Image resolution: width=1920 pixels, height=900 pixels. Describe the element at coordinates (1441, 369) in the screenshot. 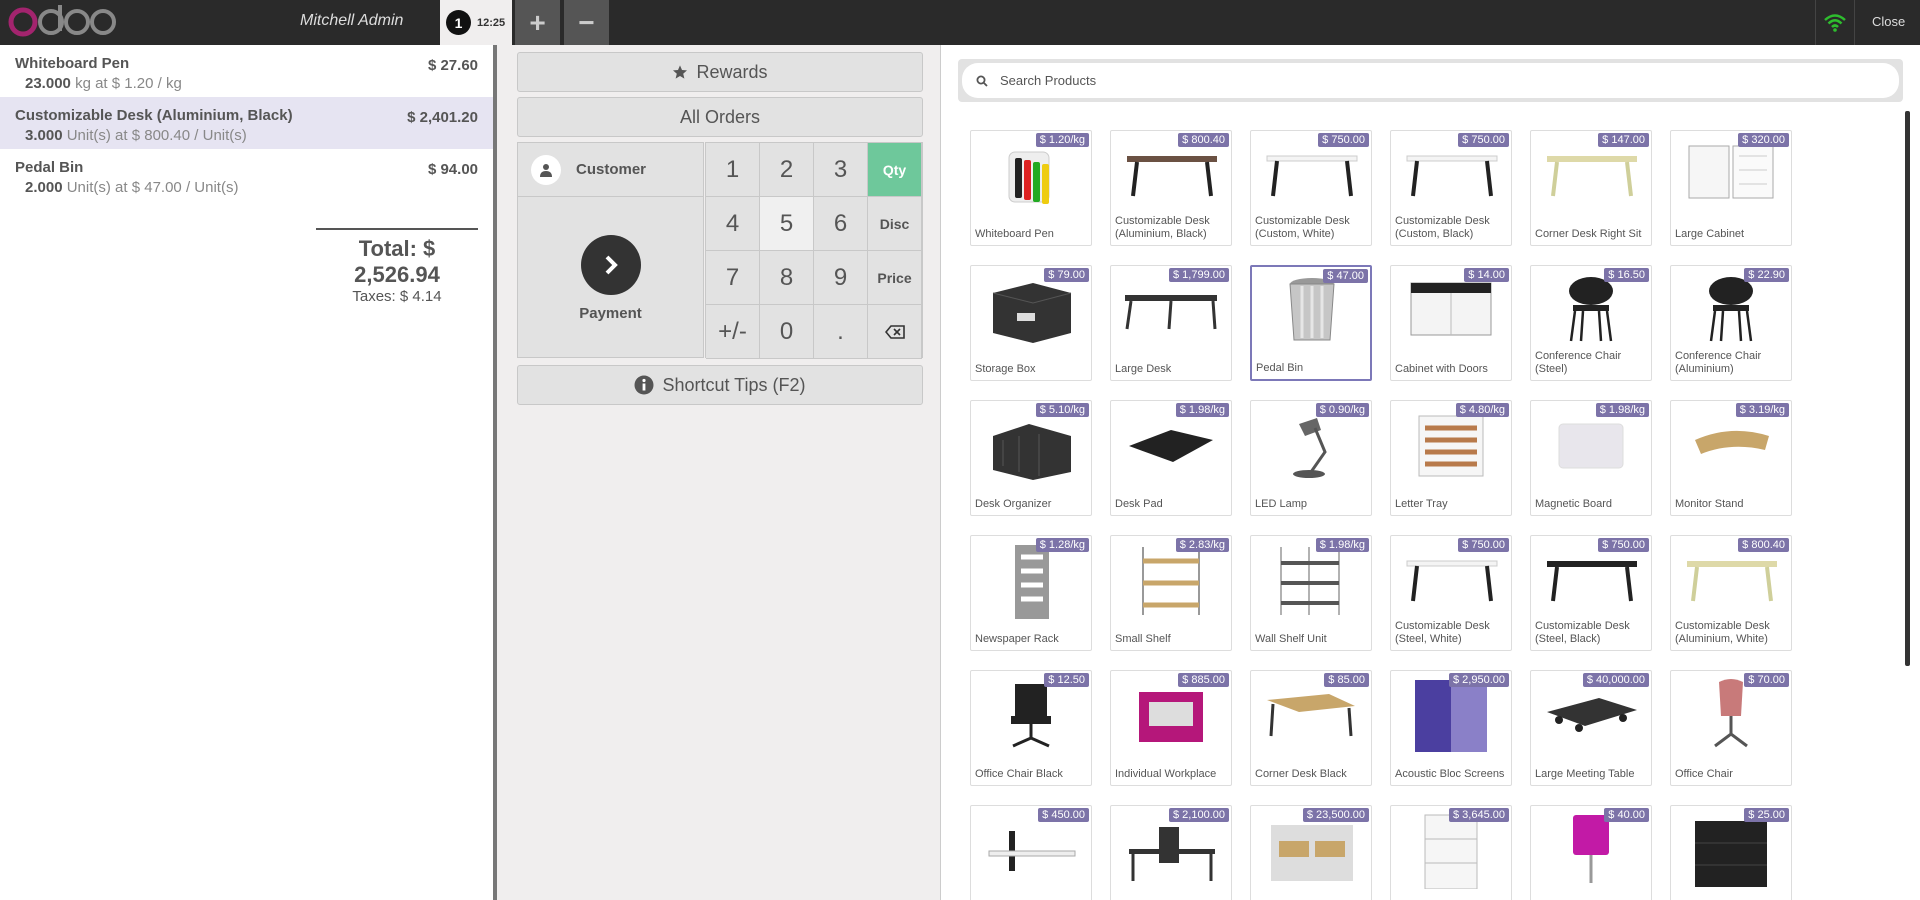

I see `product-name: Cabinet with Doors` at that location.